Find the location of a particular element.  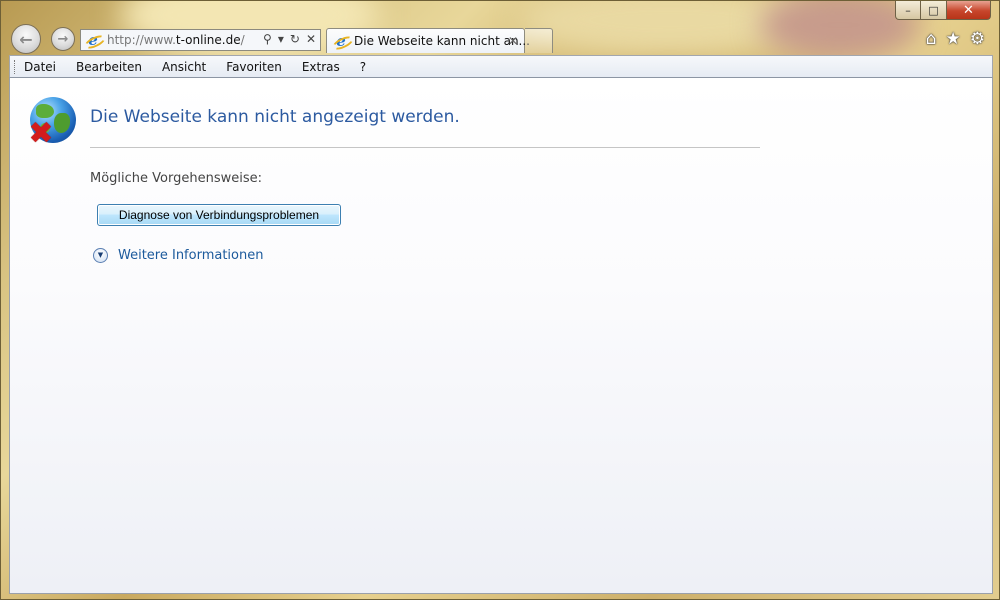

forward-button: → is located at coordinates (63, 39).